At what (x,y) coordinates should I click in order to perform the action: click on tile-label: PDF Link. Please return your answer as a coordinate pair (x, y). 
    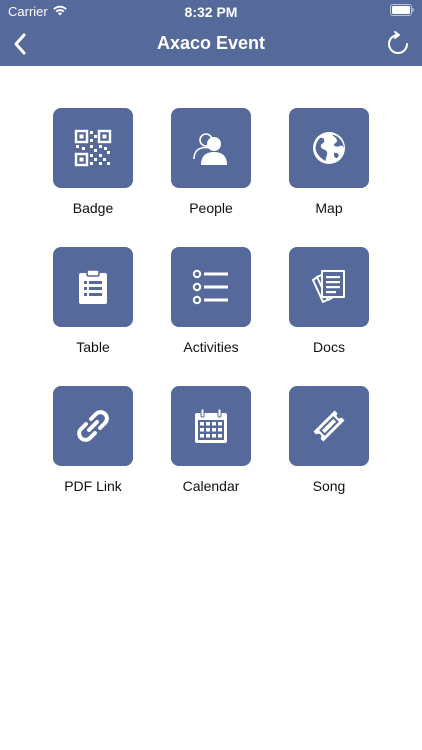
    Looking at the image, I should click on (93, 486).